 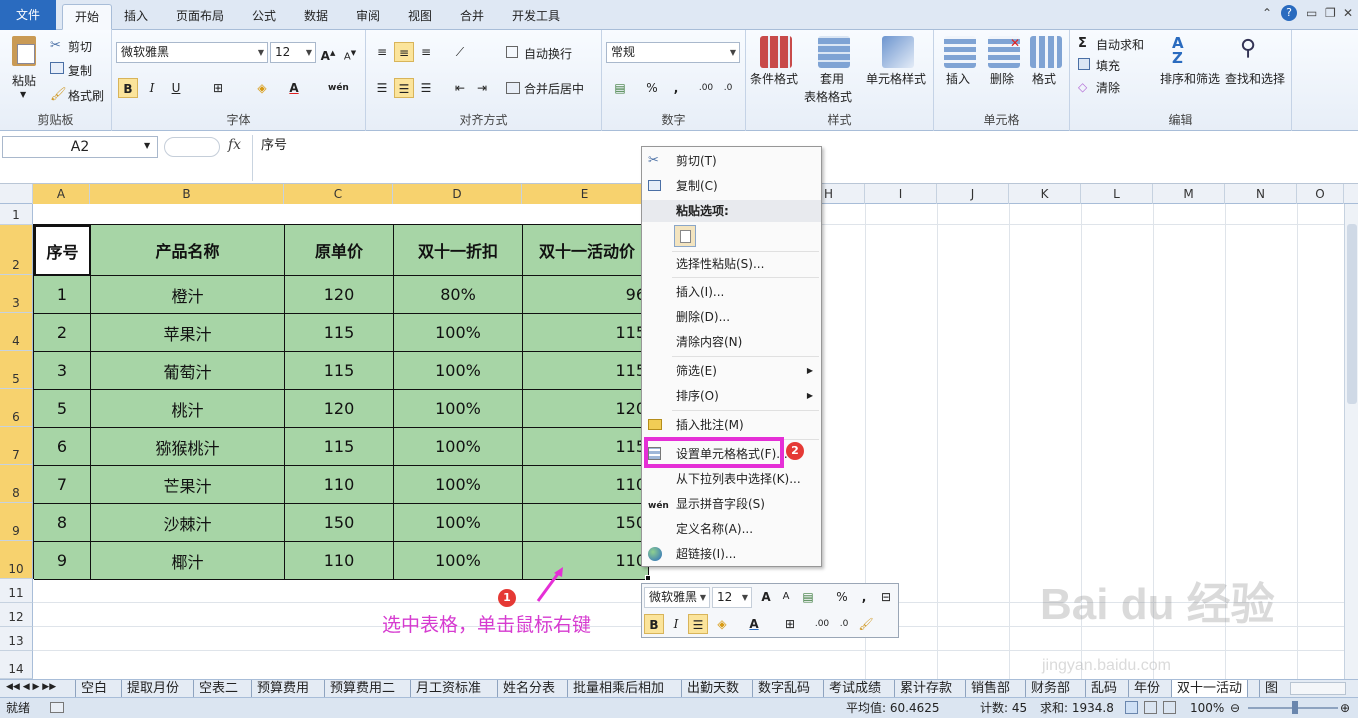 I want to click on row-header: 14, so click(x=16, y=665).